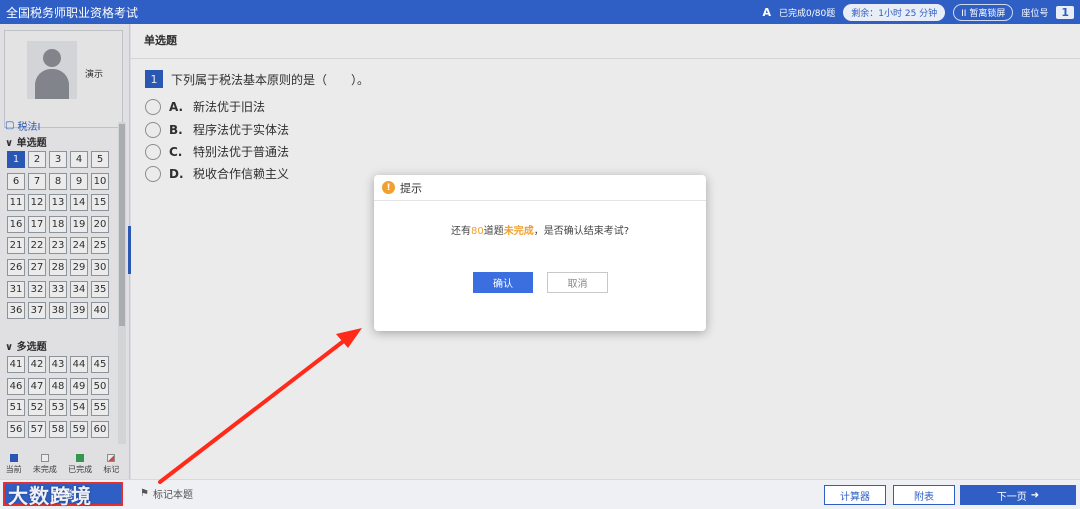 The width and height of the screenshot is (1080, 509). Describe the element at coordinates (540, 253) in the screenshot. I see `confirm-dialog: ! 提示 还有80道题未完成，是否确认结束考试? 确认 取消` at that location.